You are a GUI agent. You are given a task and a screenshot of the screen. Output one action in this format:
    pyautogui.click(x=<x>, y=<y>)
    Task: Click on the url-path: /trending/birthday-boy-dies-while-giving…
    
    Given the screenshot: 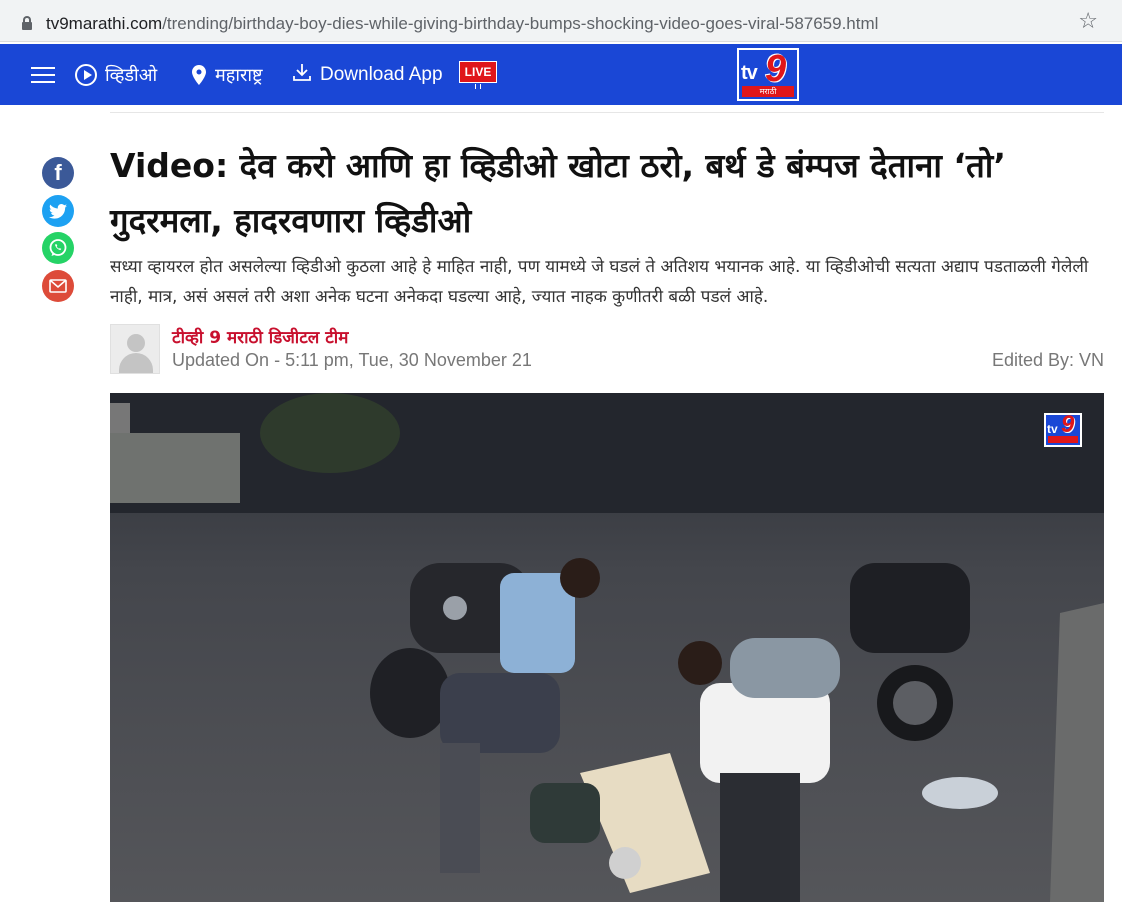 What is the action you would take?
    pyautogui.click(x=520, y=23)
    